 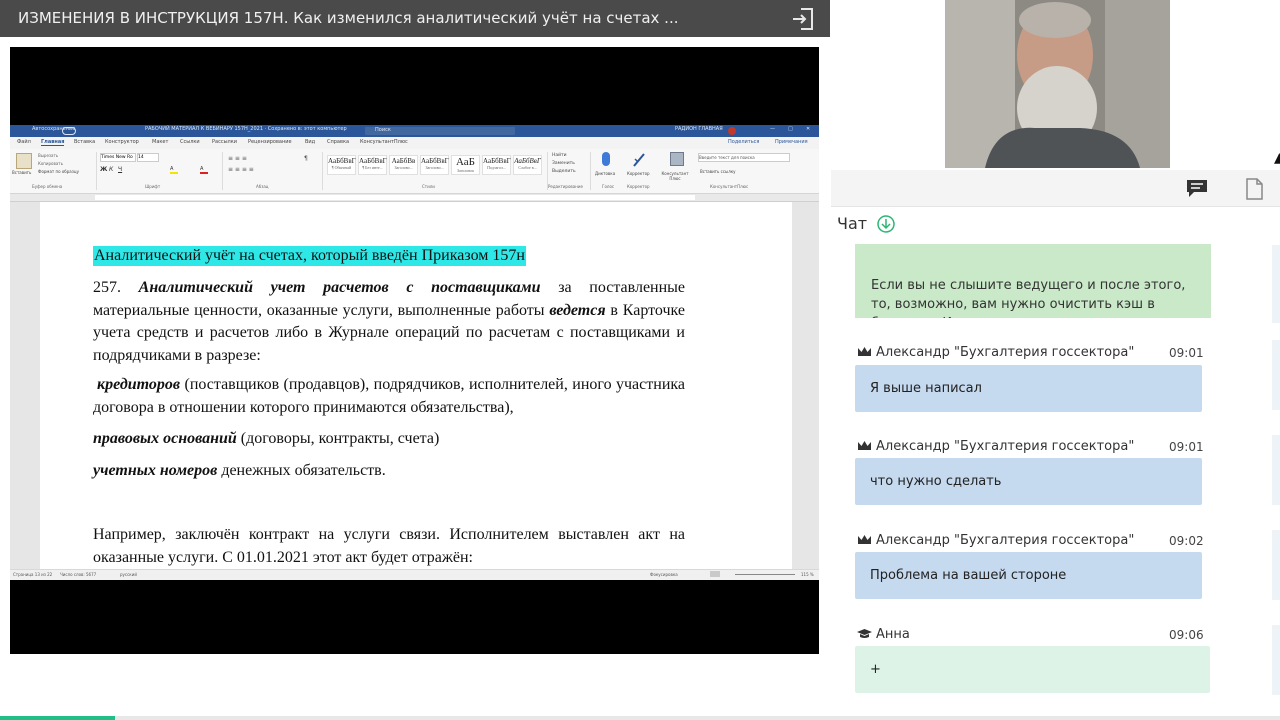 I want to click on video-progress-fill, so click(x=58, y=718).